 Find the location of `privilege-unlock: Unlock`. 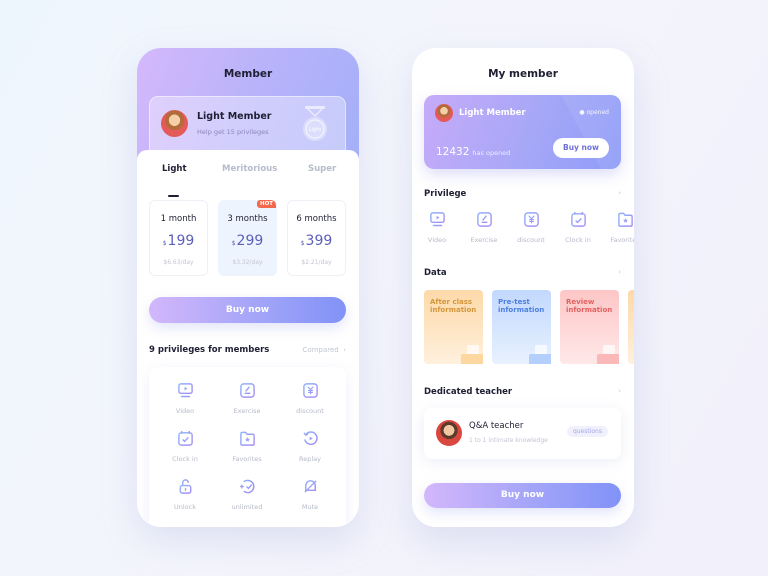

privilege-unlock: Unlock is located at coordinates (185, 494).